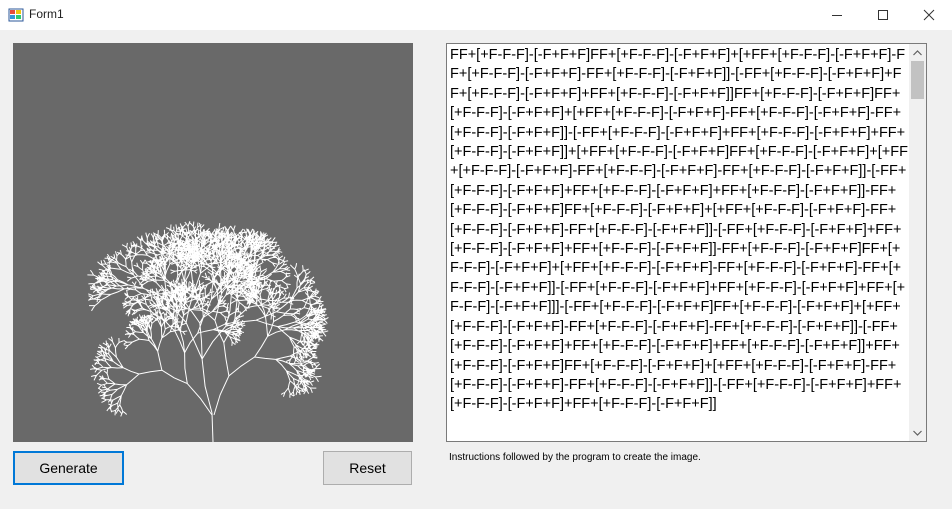 The height and width of the screenshot is (509, 952). Describe the element at coordinates (917, 242) in the screenshot. I see `vertical-scrollbar` at that location.